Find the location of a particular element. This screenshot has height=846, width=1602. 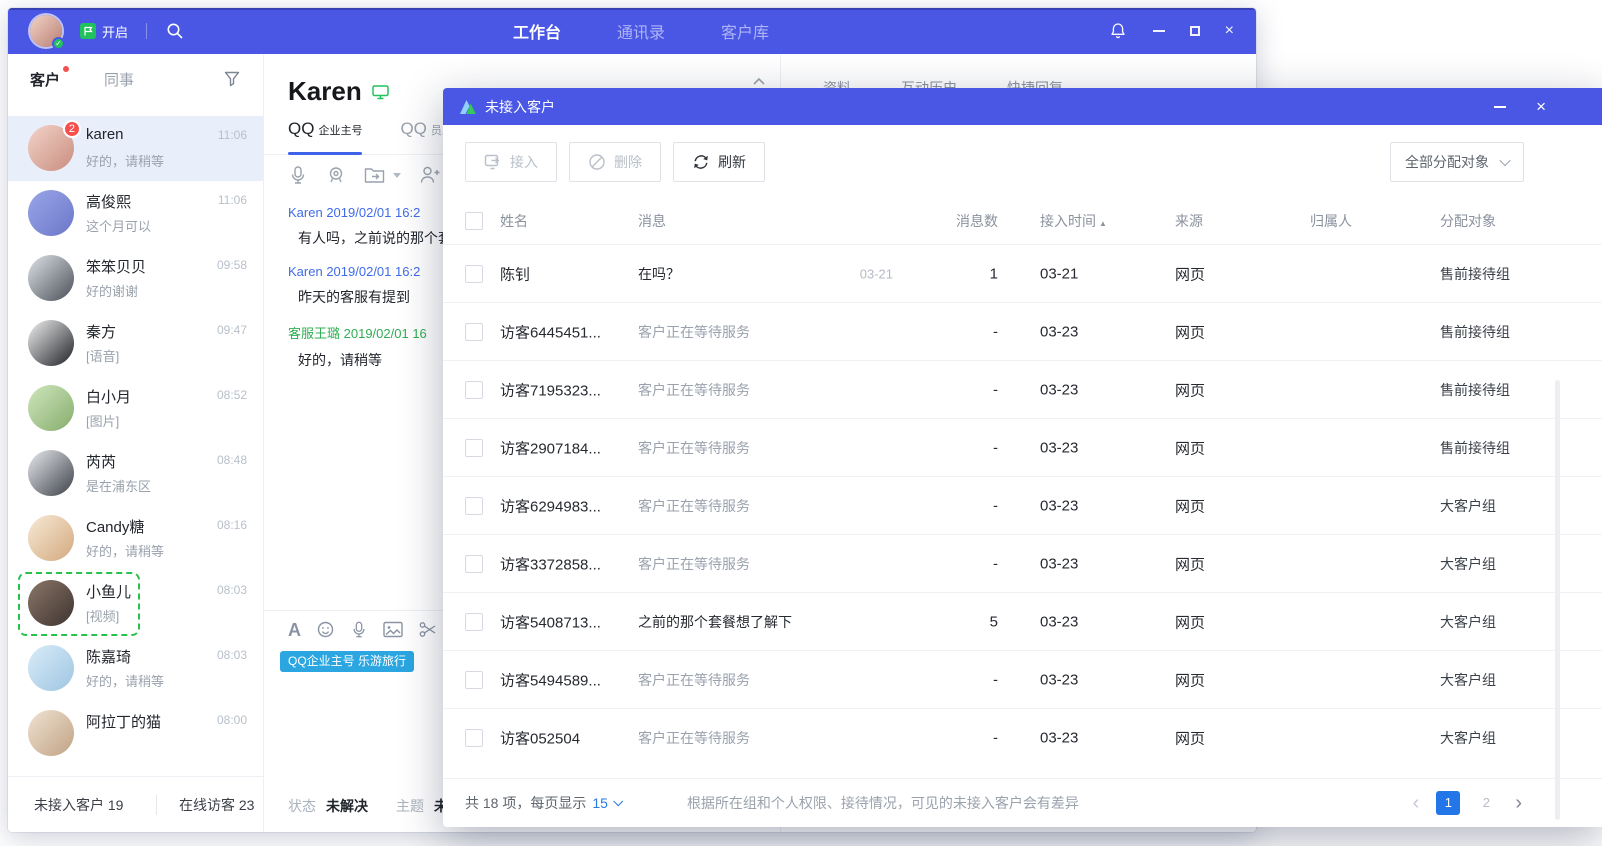

chat-list-item: 高俊熙 这个月可以 11:06 is located at coordinates (135, 213).